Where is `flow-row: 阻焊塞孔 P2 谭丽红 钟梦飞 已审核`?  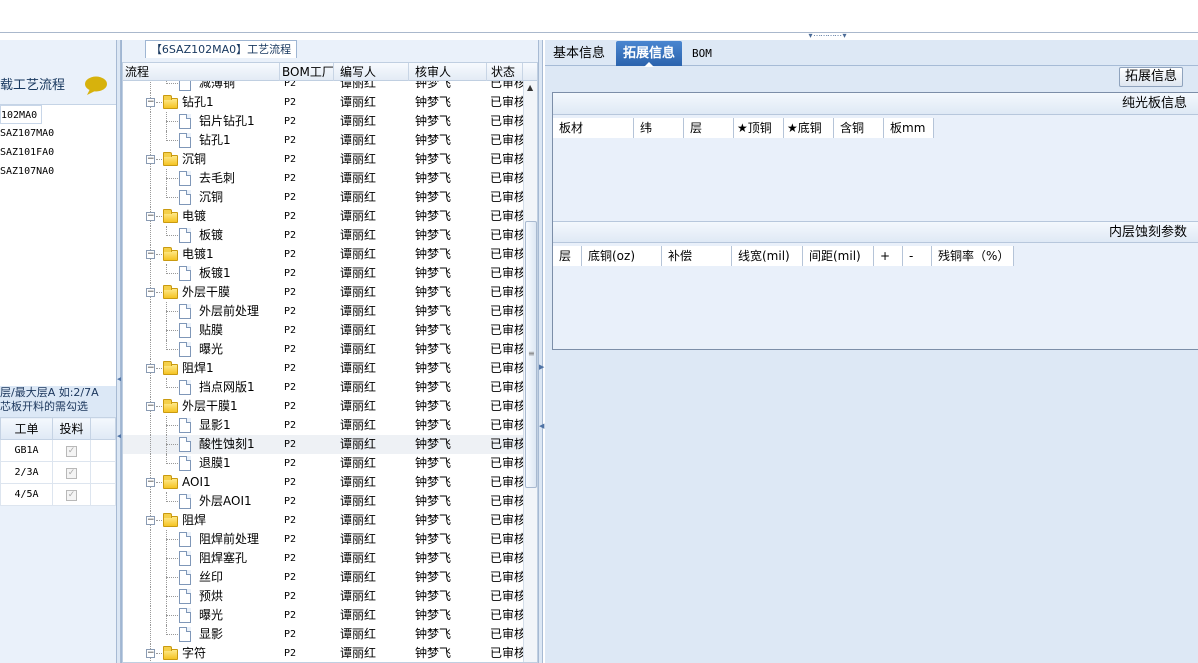 flow-row: 阻焊塞孔 P2 谭丽红 钟梦飞 已审核 is located at coordinates (323, 558).